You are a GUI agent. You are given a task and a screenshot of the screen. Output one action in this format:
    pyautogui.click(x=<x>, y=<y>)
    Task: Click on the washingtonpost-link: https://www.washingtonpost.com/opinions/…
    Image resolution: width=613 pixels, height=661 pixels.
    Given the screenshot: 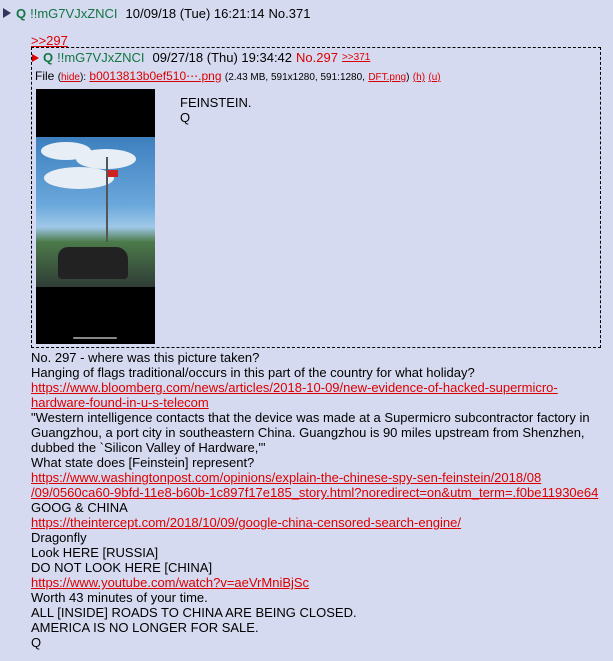 What is the action you would take?
    pyautogui.click(x=318, y=477)
    